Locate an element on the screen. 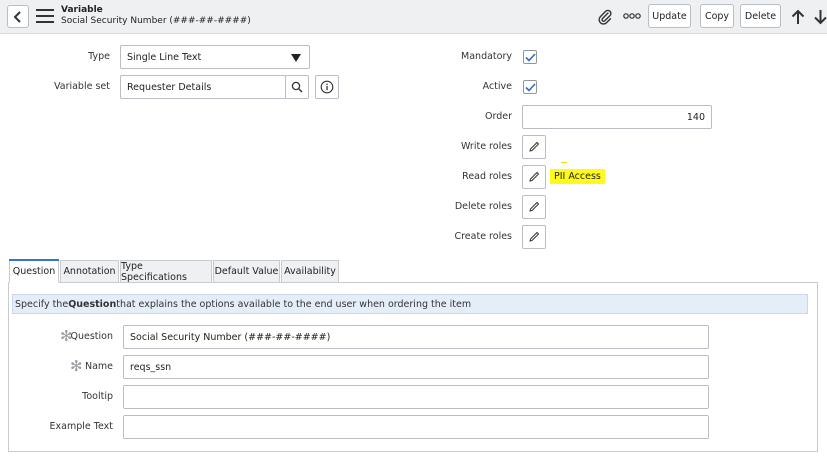 This screenshot has height=457, width=827. back-icon is located at coordinates (17, 16).